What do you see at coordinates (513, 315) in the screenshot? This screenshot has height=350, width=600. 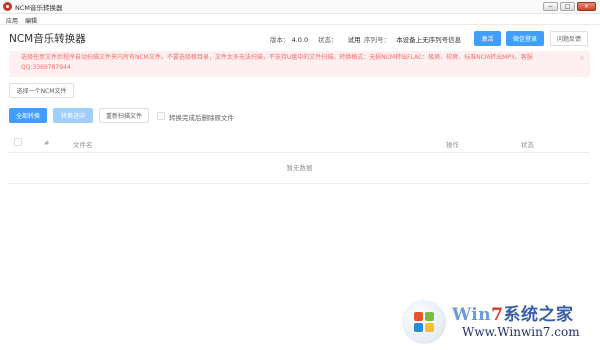 I see `watermark-brand: Win7系统之家` at bounding box center [513, 315].